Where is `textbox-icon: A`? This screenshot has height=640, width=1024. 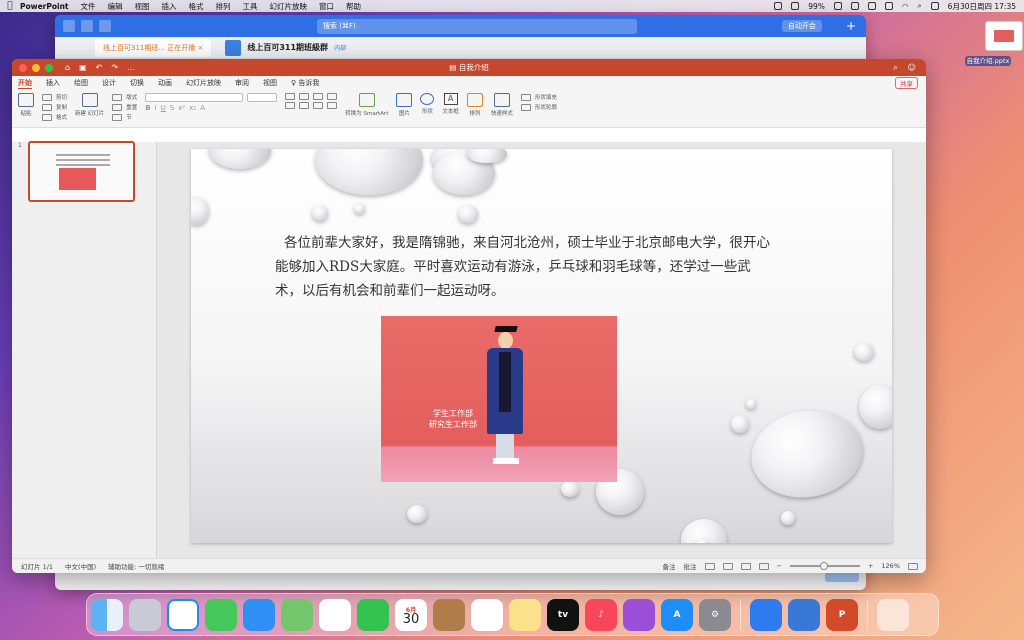
textbox-icon: A is located at coordinates (450, 99).